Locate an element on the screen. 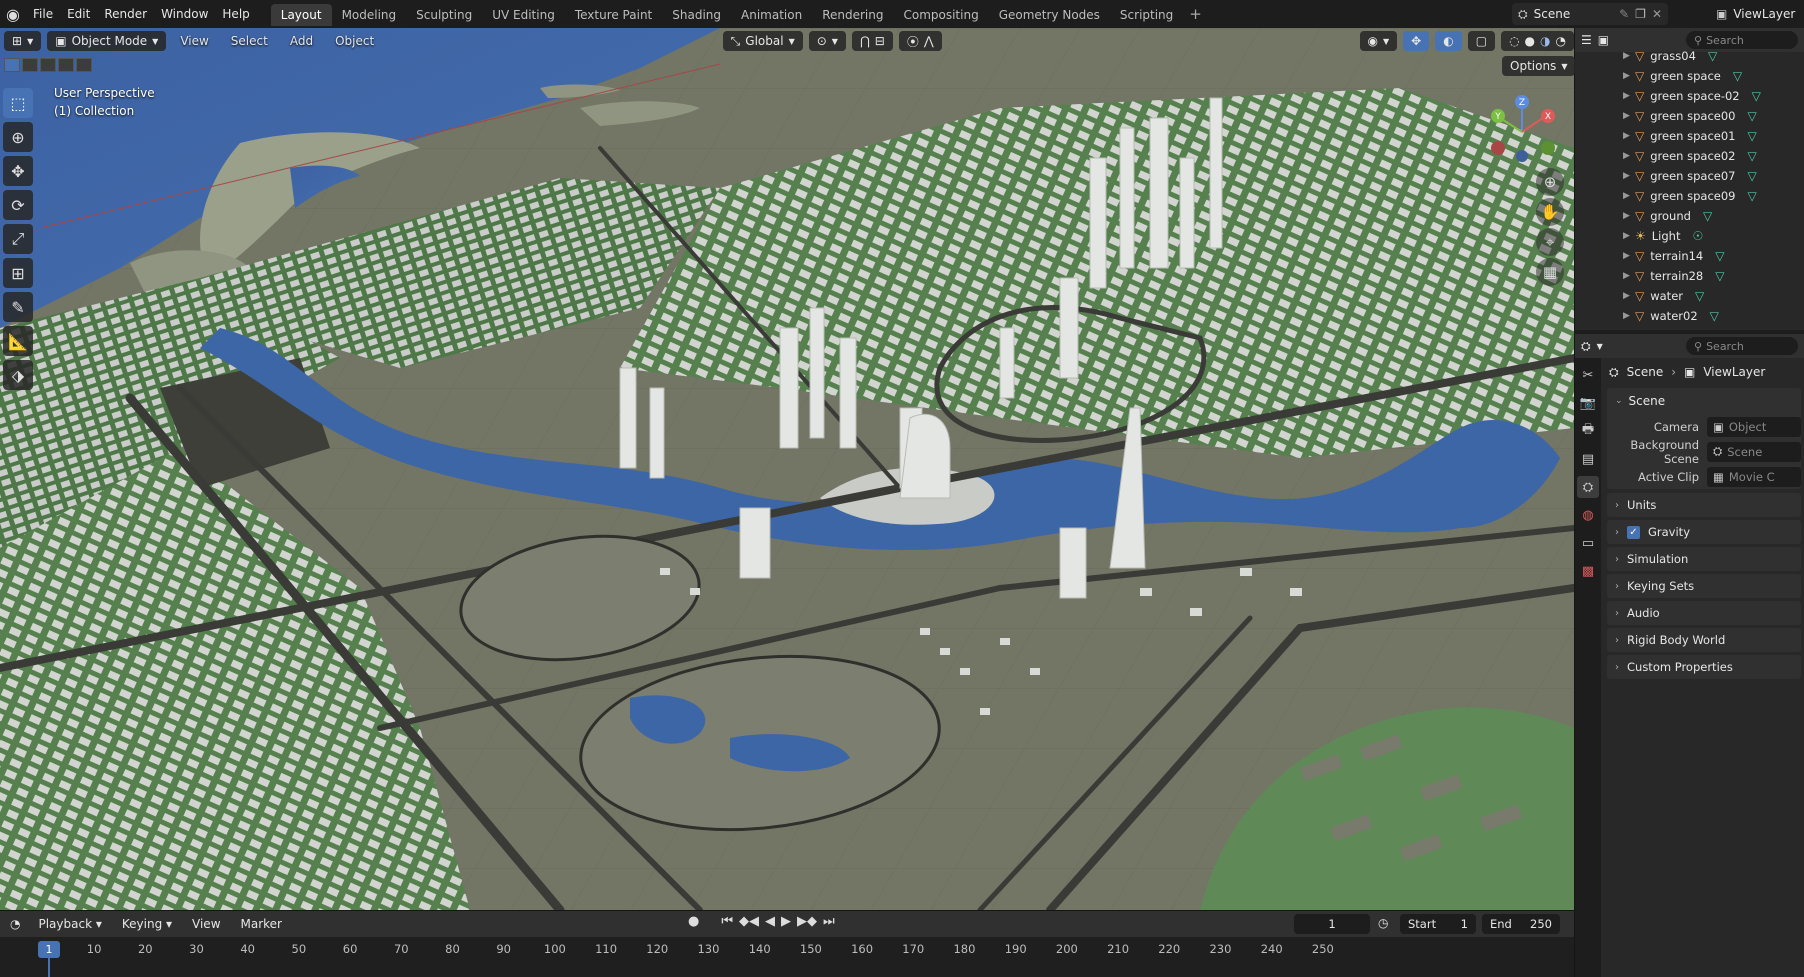 Image resolution: width=1804 pixels, height=977 pixels. visibility-dropdown: ◉ ▼ is located at coordinates (1378, 41).